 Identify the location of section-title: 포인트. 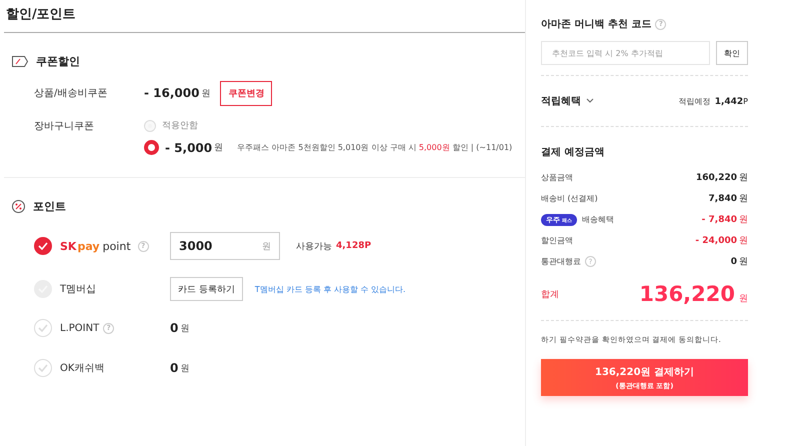
(49, 206).